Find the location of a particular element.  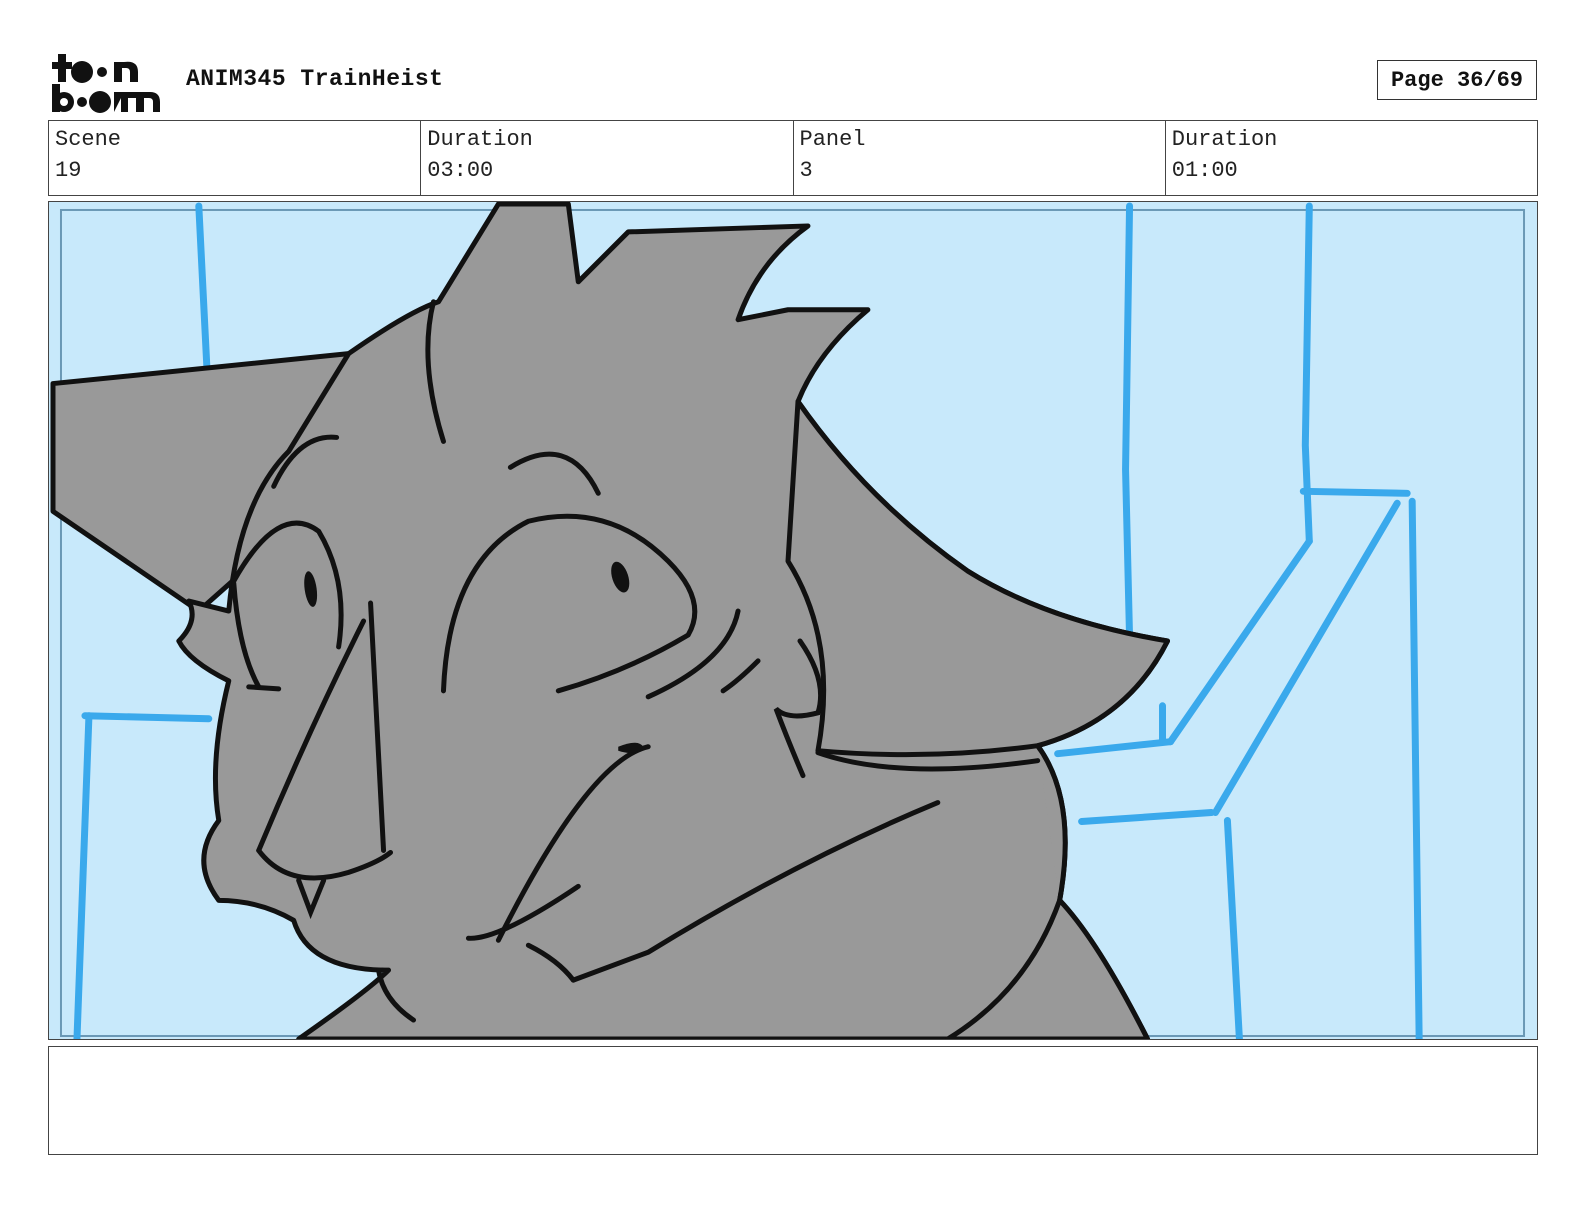

scene-cell: Scene 19 is located at coordinates (235, 158).